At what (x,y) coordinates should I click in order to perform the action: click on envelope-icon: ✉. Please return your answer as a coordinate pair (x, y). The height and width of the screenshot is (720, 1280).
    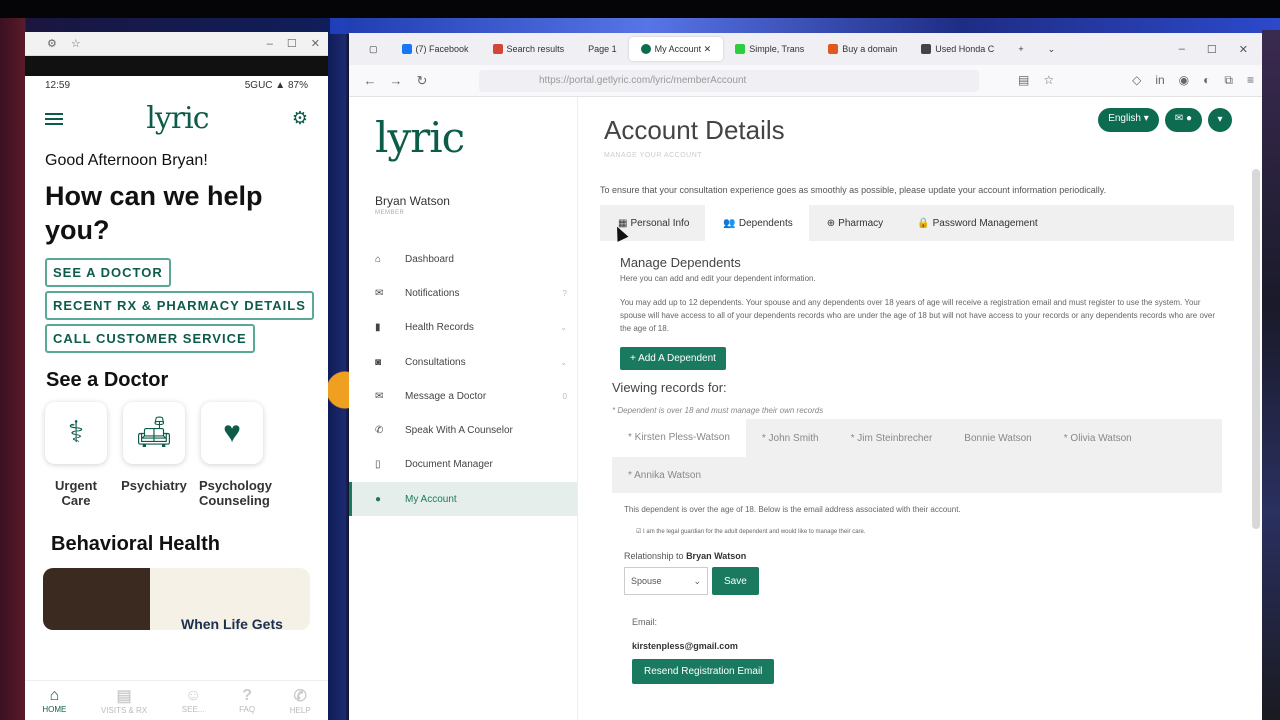
    Looking at the image, I should click on (379, 396).